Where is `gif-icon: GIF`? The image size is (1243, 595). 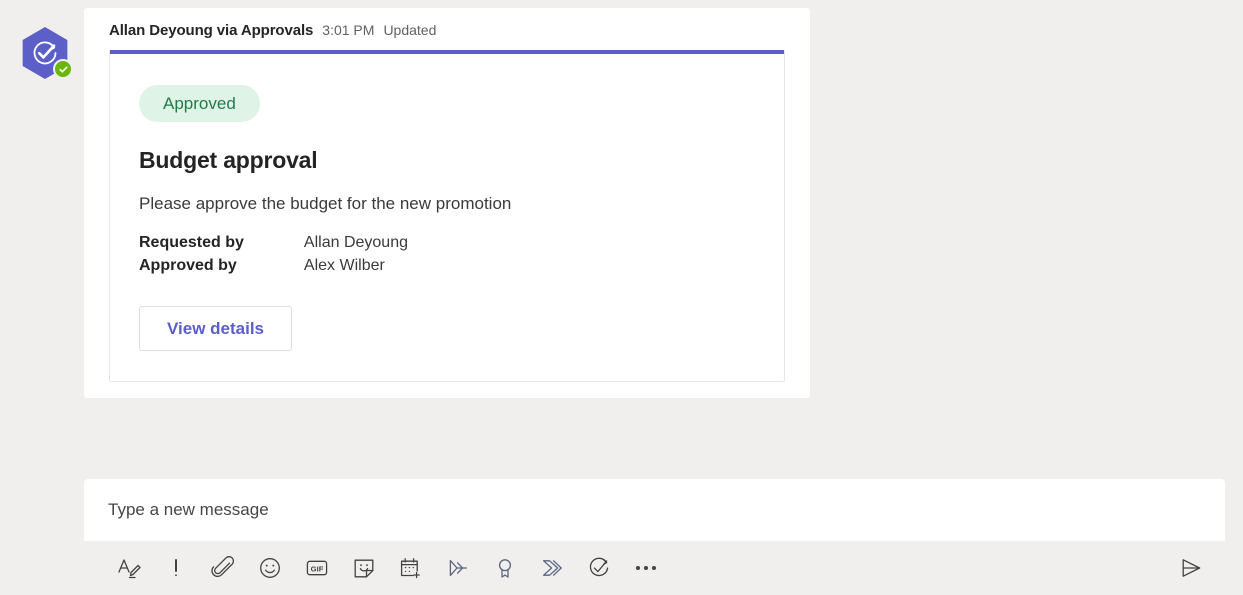 gif-icon: GIF is located at coordinates (316, 568).